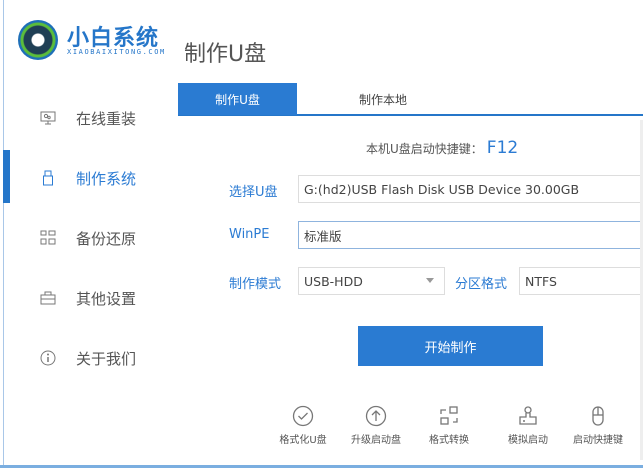 Image resolution: width=643 pixels, height=468 pixels. Describe the element at coordinates (481, 284) in the screenshot. I see `partition-label: 分区格式` at that location.